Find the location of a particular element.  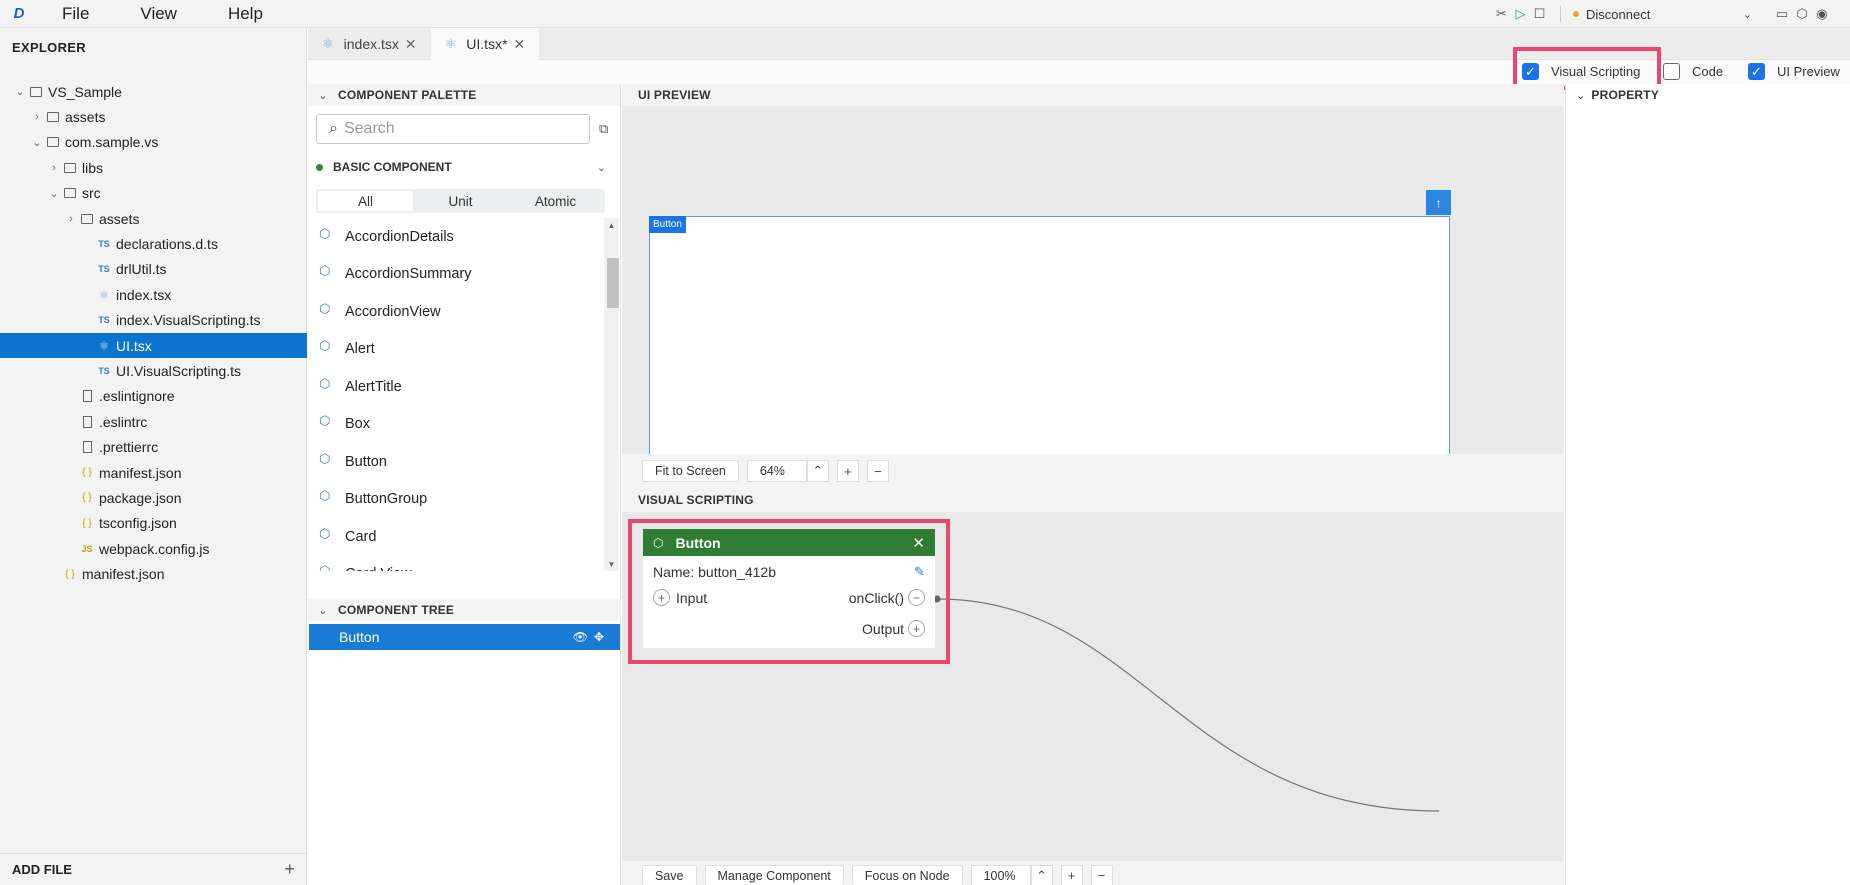

property-header: ⌄ PROPERTY is located at coordinates (1708, 95).